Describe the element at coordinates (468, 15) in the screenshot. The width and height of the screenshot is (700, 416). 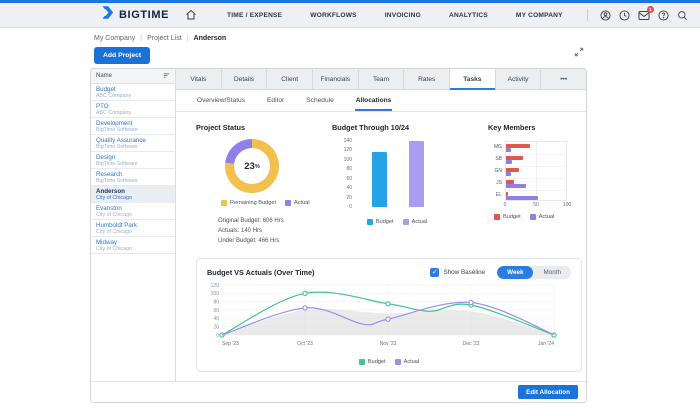
I see `nav-analytics: ANALYTICS` at that location.